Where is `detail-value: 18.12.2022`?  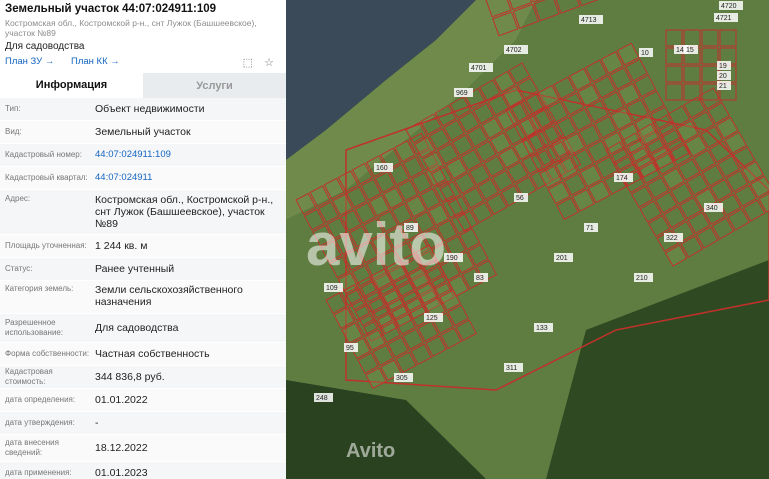
detail-value: 18.12.2022 is located at coordinates (121, 448).